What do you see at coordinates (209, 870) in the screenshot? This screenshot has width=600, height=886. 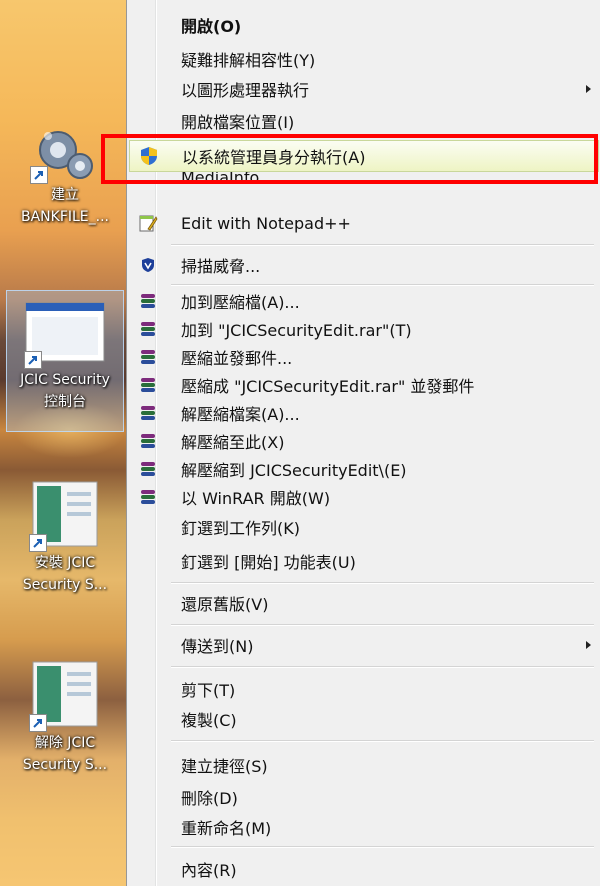 I see `menu-item-label: 內容(R)` at bounding box center [209, 870].